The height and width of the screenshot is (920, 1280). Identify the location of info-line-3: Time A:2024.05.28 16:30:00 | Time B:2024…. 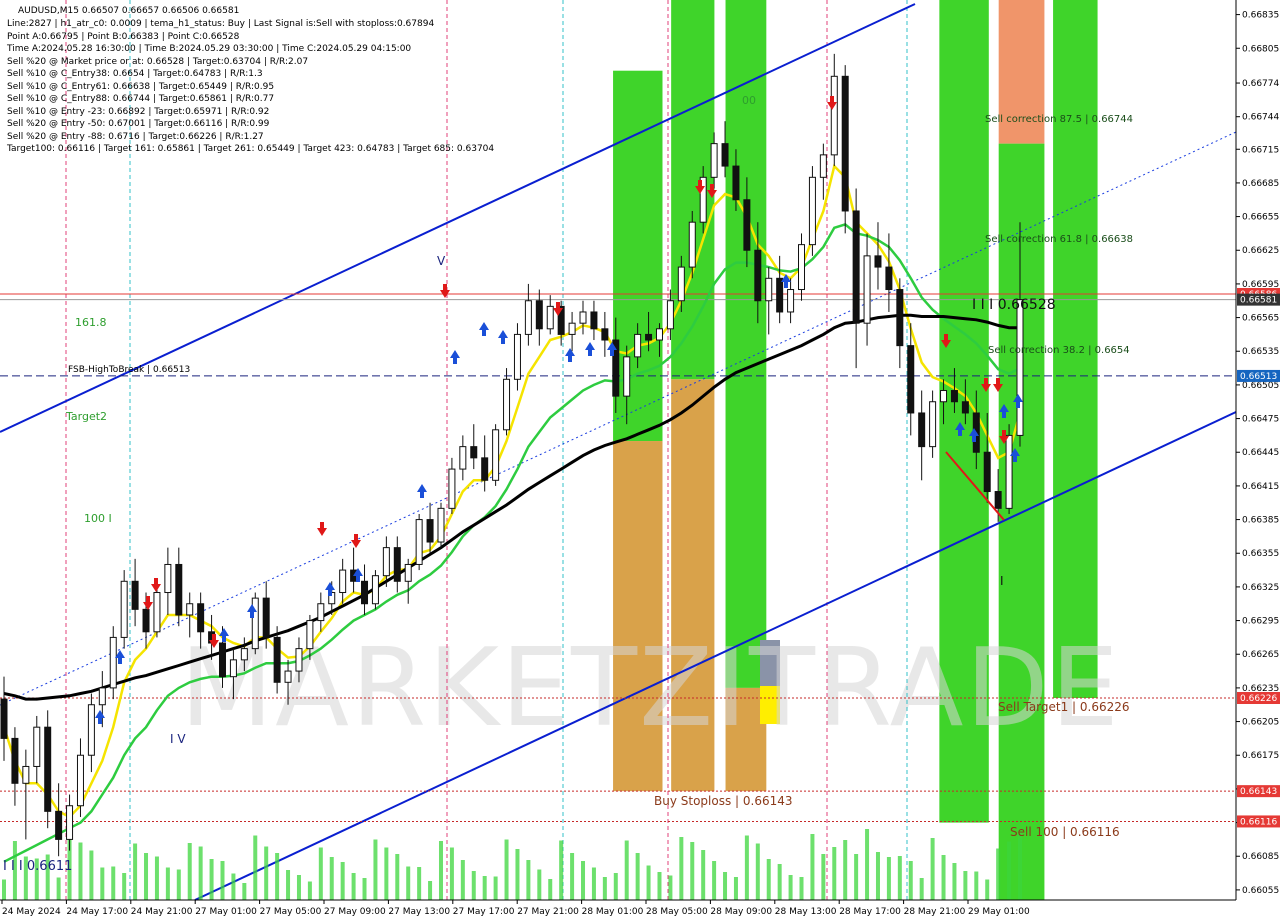
(208, 49).